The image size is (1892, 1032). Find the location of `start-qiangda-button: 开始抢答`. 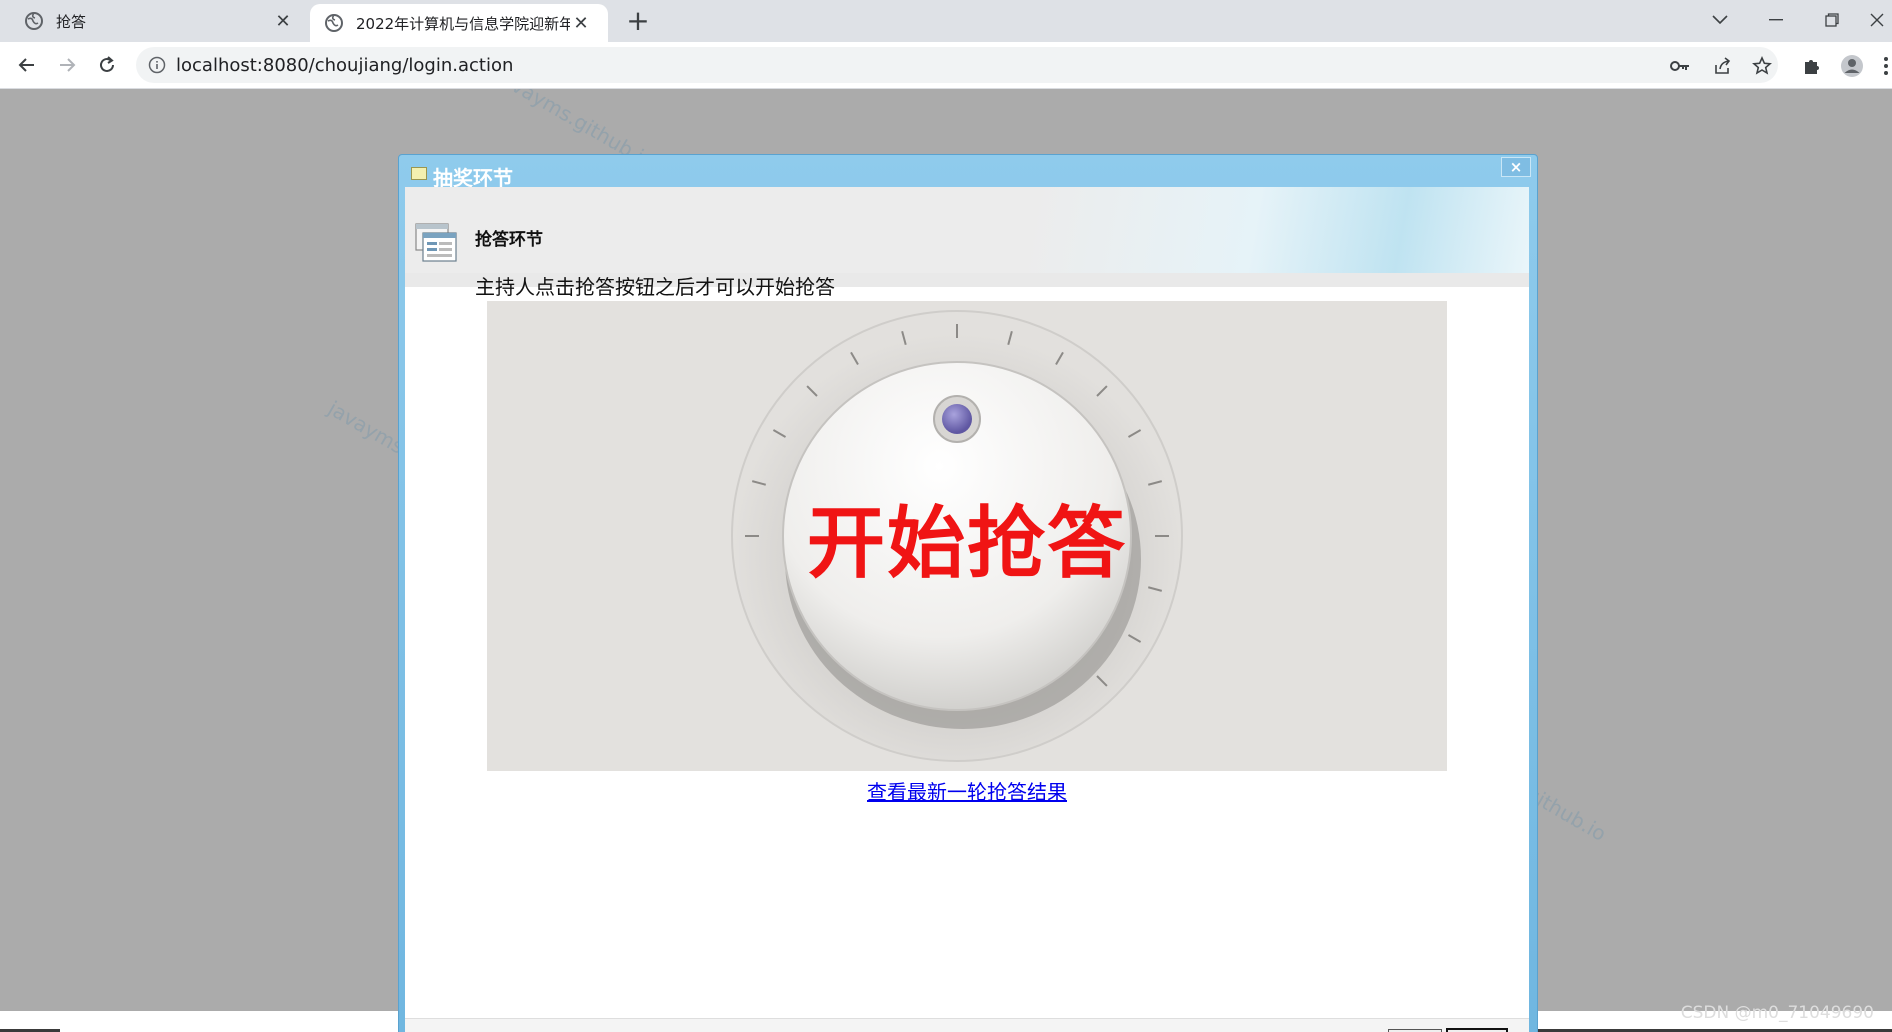

start-qiangda-button: 开始抢答 is located at coordinates (967, 537).